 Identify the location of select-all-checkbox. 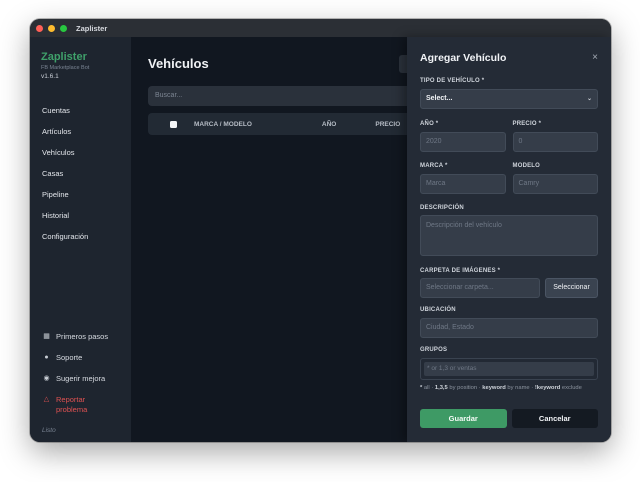
(173, 124).